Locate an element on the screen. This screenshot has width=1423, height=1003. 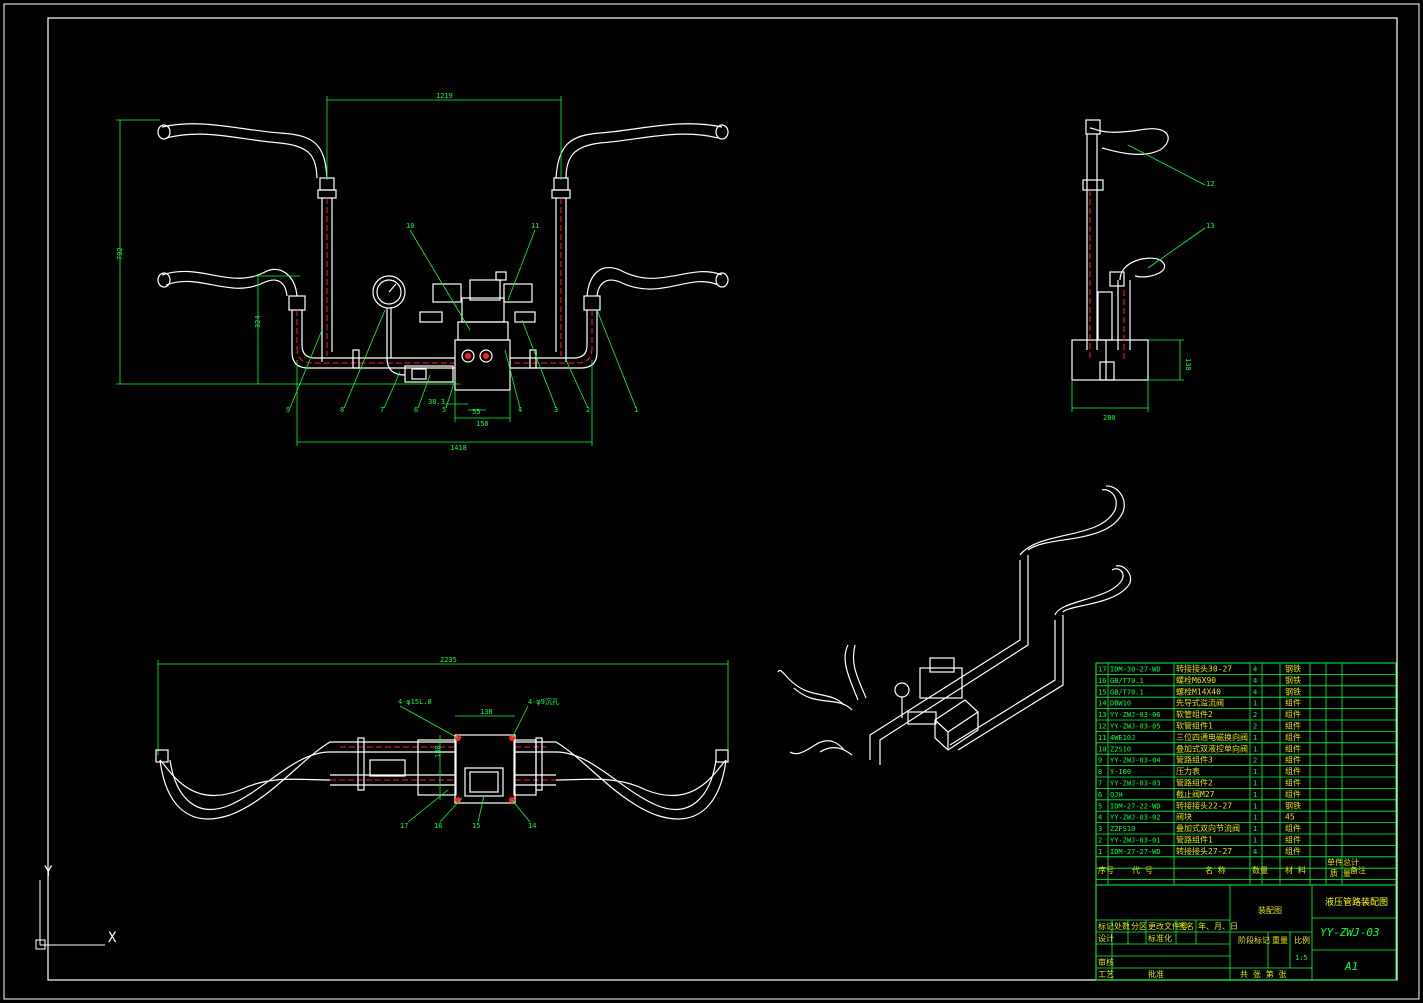
dim-bottom-block-h: 180 is located at coordinates (438, 751).